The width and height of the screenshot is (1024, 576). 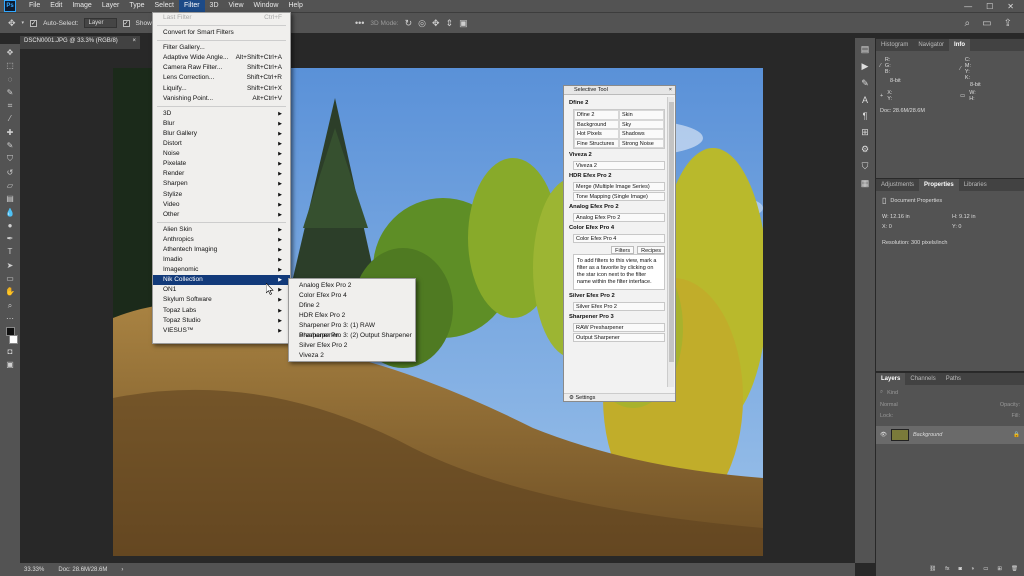 I want to click on document-tab: DSCN0001.JPG @ 33.3% (RGB/8) ×, so click(x=80, y=42).